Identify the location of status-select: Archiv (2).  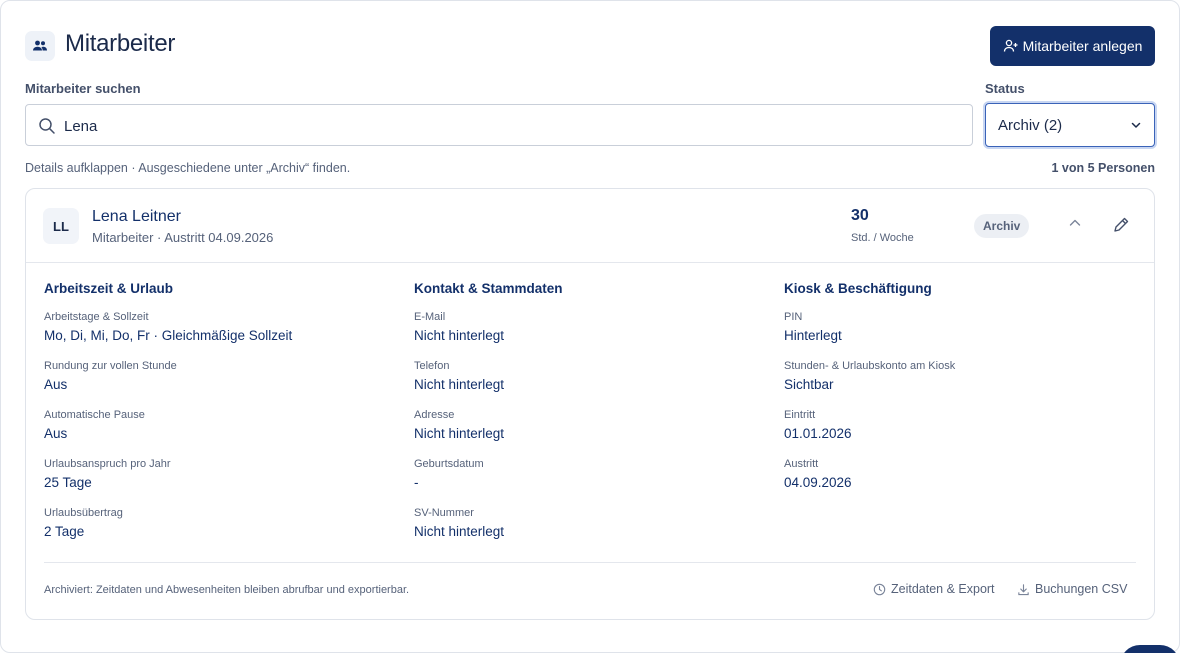
(1070, 125).